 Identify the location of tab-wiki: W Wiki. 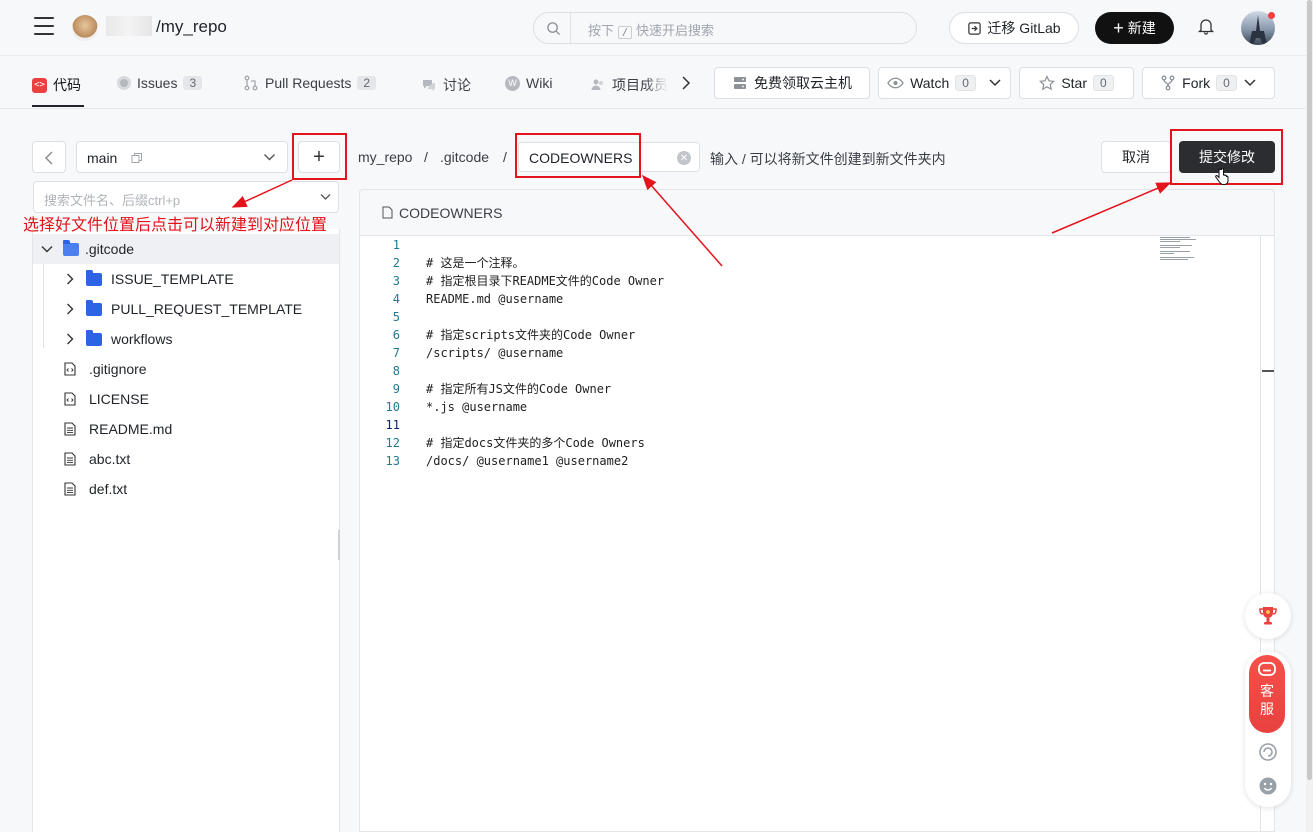
(528, 83).